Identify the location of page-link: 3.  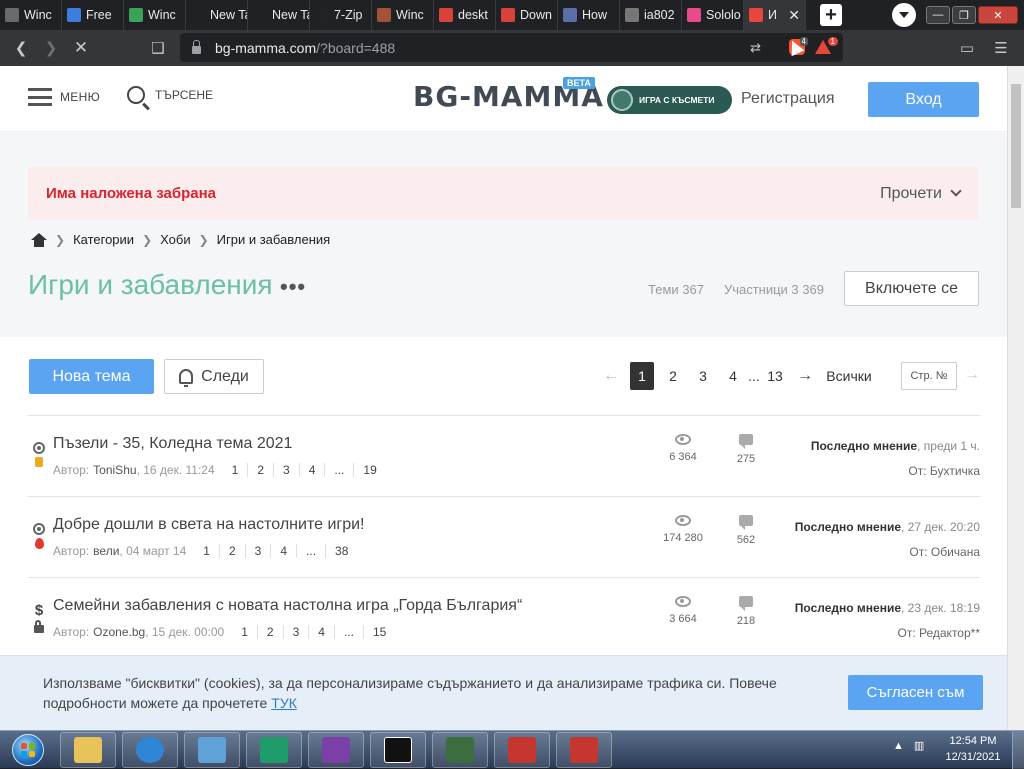
(703, 376).